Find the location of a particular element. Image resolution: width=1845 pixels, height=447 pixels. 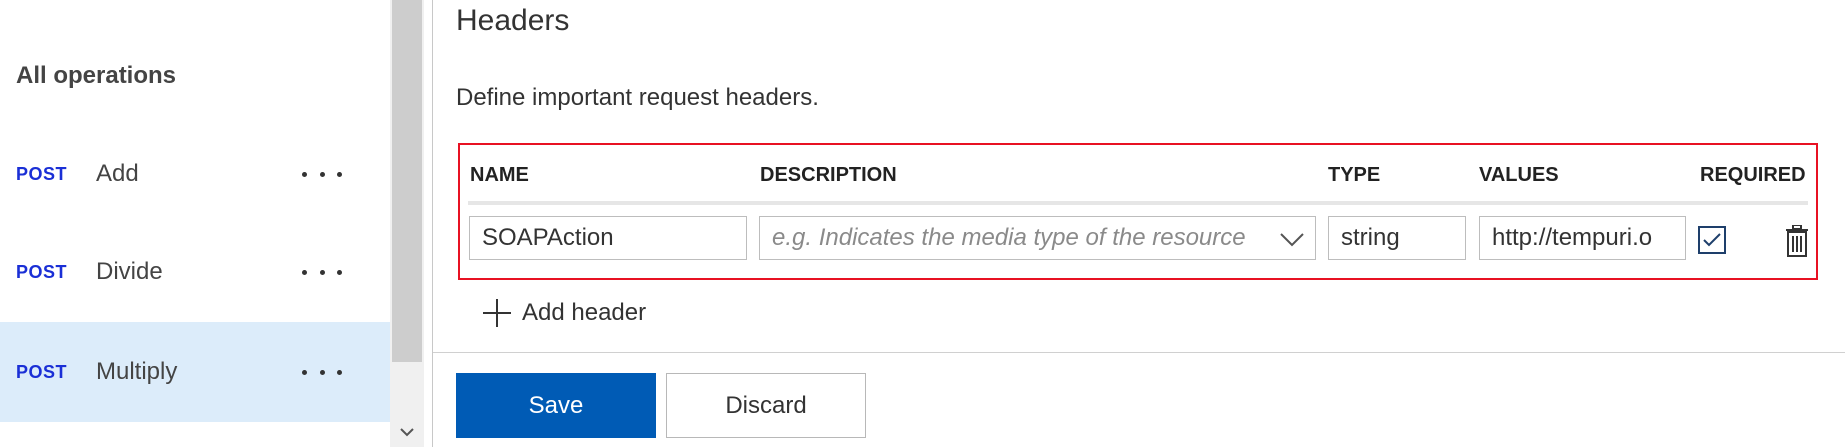

sidebar-scrollbar is located at coordinates (407, 223).